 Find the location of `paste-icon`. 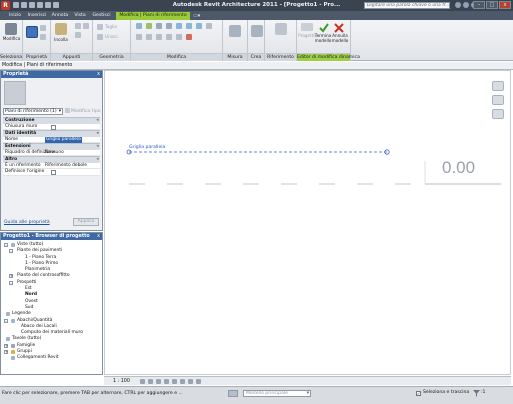

paste-icon is located at coordinates (61, 29).